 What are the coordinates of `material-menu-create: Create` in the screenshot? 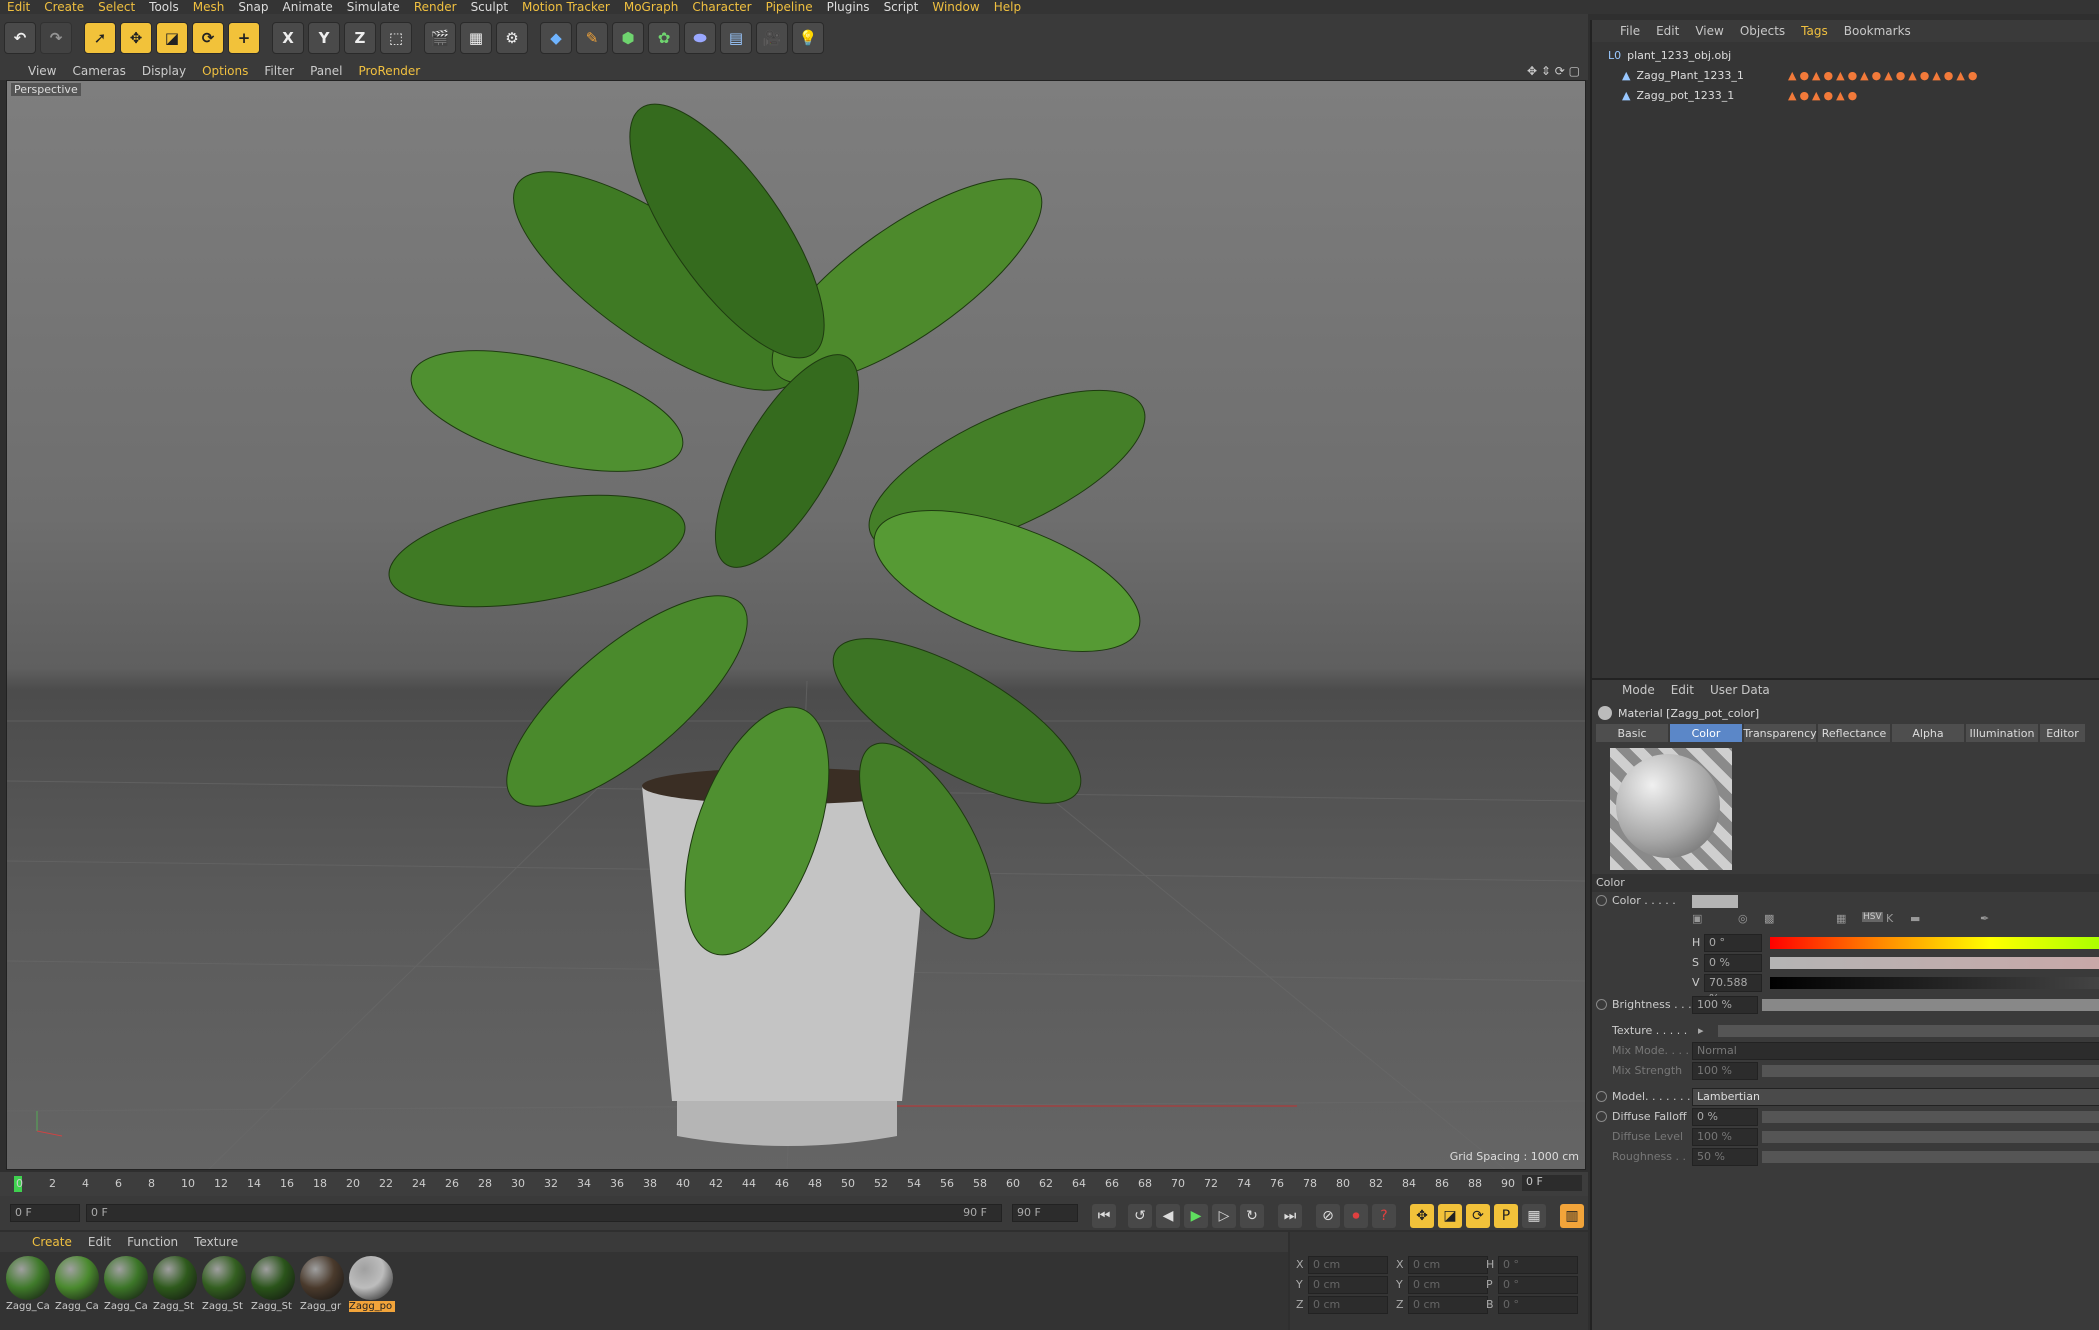 It's located at (52, 1242).